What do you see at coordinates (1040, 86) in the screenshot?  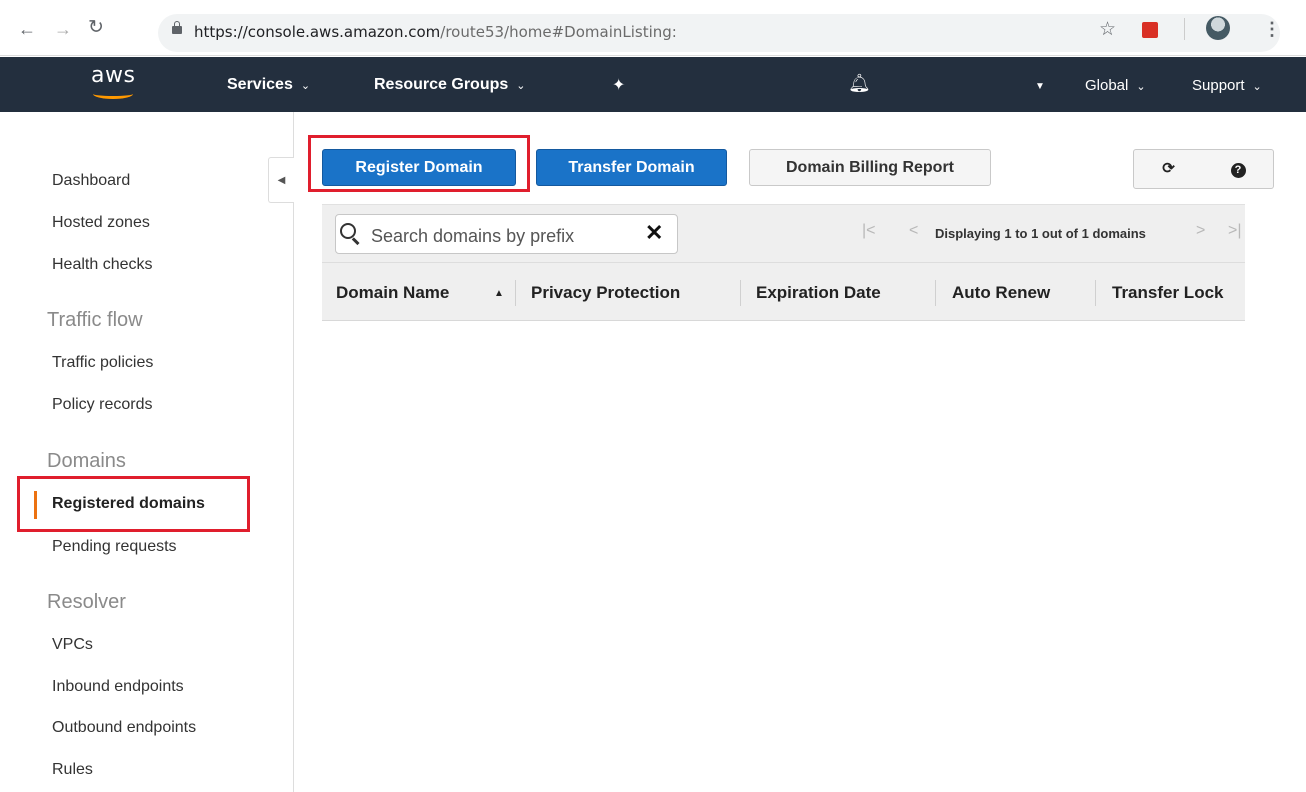 I see `account-chevron-icon: ▼` at bounding box center [1040, 86].